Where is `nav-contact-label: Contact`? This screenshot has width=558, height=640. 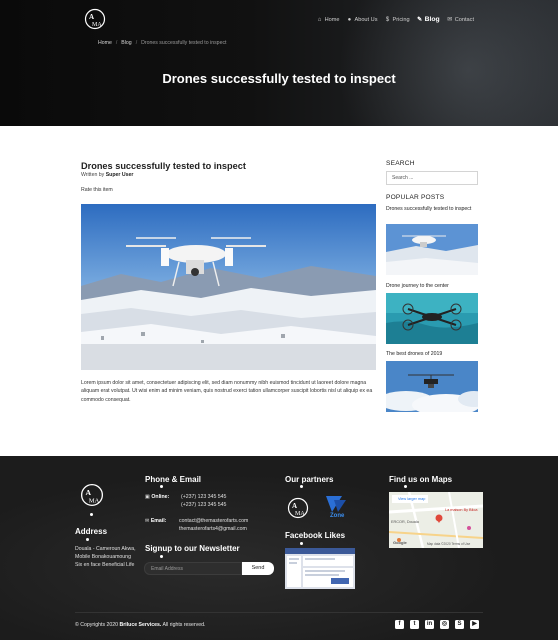 nav-contact-label: Contact is located at coordinates (464, 19).